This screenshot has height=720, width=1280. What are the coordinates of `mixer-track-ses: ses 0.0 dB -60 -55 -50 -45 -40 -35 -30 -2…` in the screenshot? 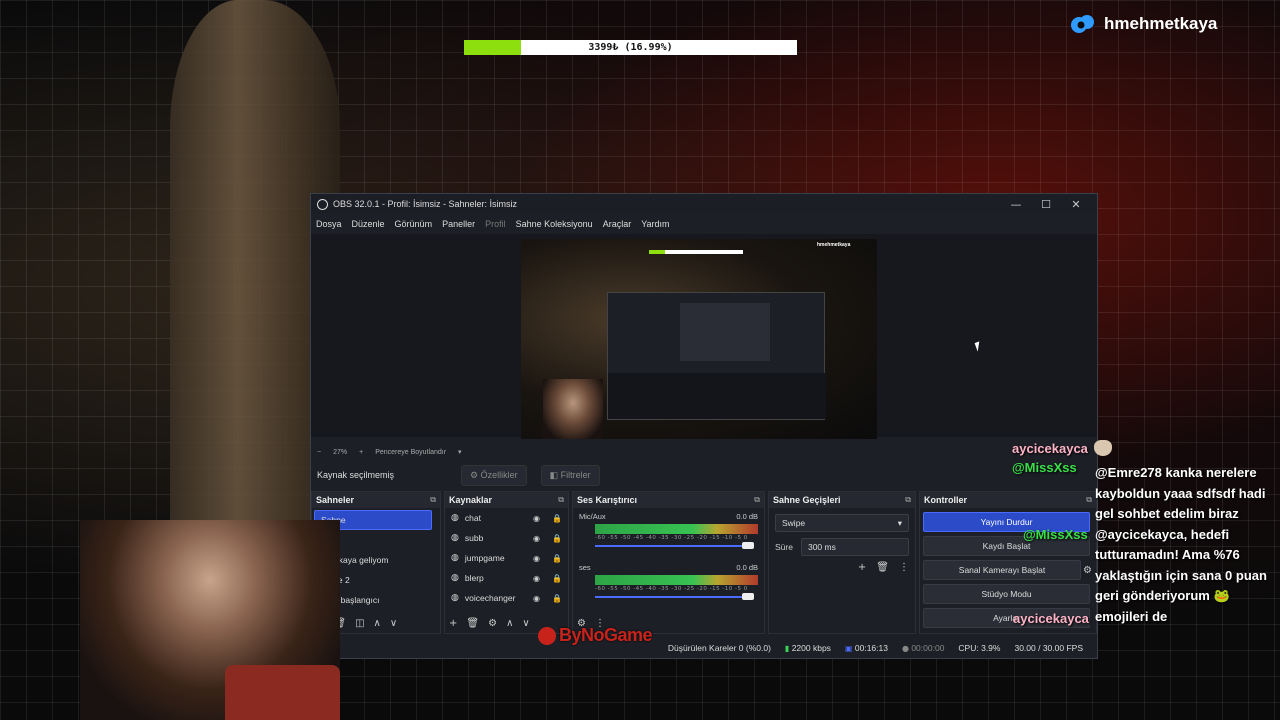 It's located at (668, 582).